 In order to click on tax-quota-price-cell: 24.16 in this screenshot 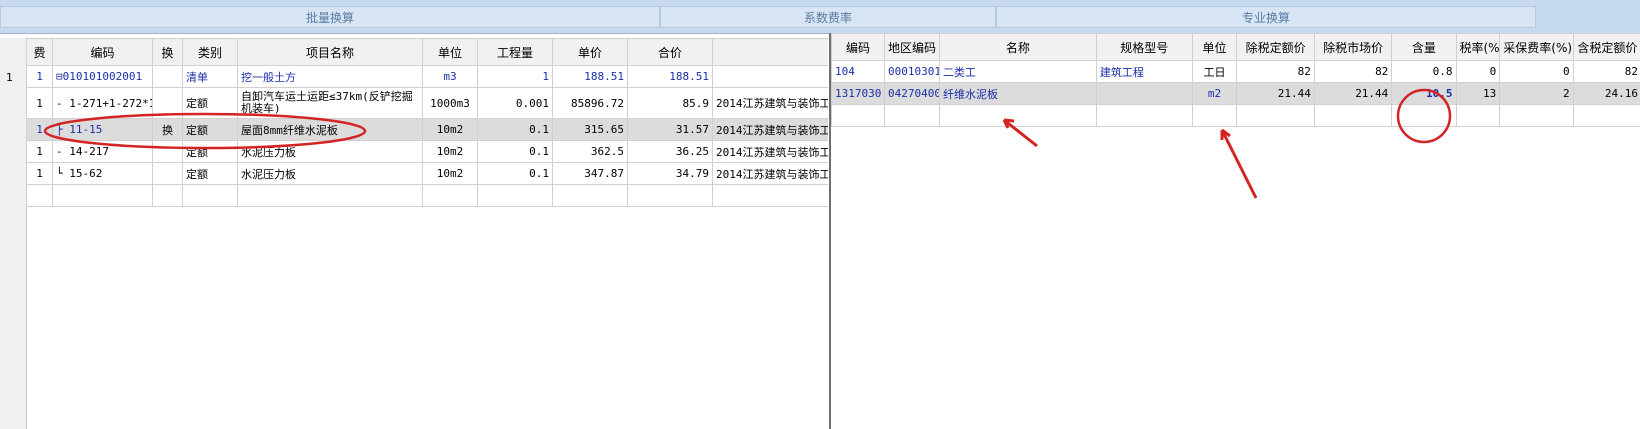, I will do `click(1606, 93)`.